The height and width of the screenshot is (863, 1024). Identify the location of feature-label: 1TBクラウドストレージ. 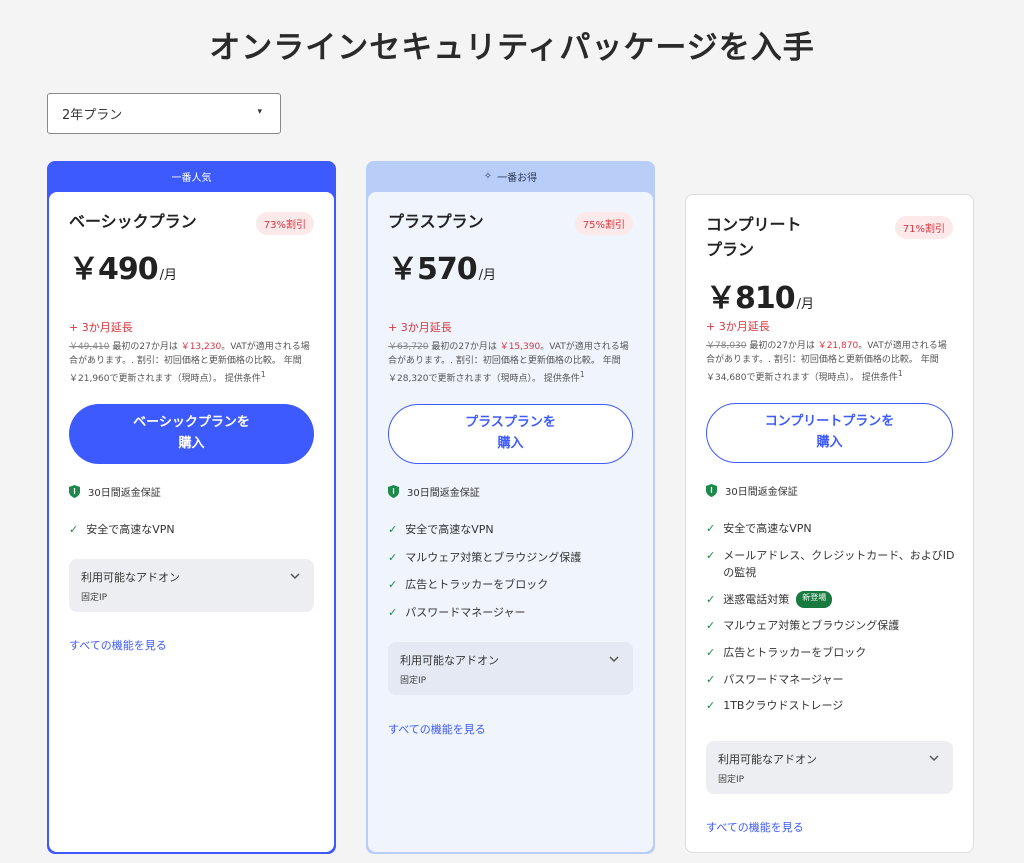
(783, 706).